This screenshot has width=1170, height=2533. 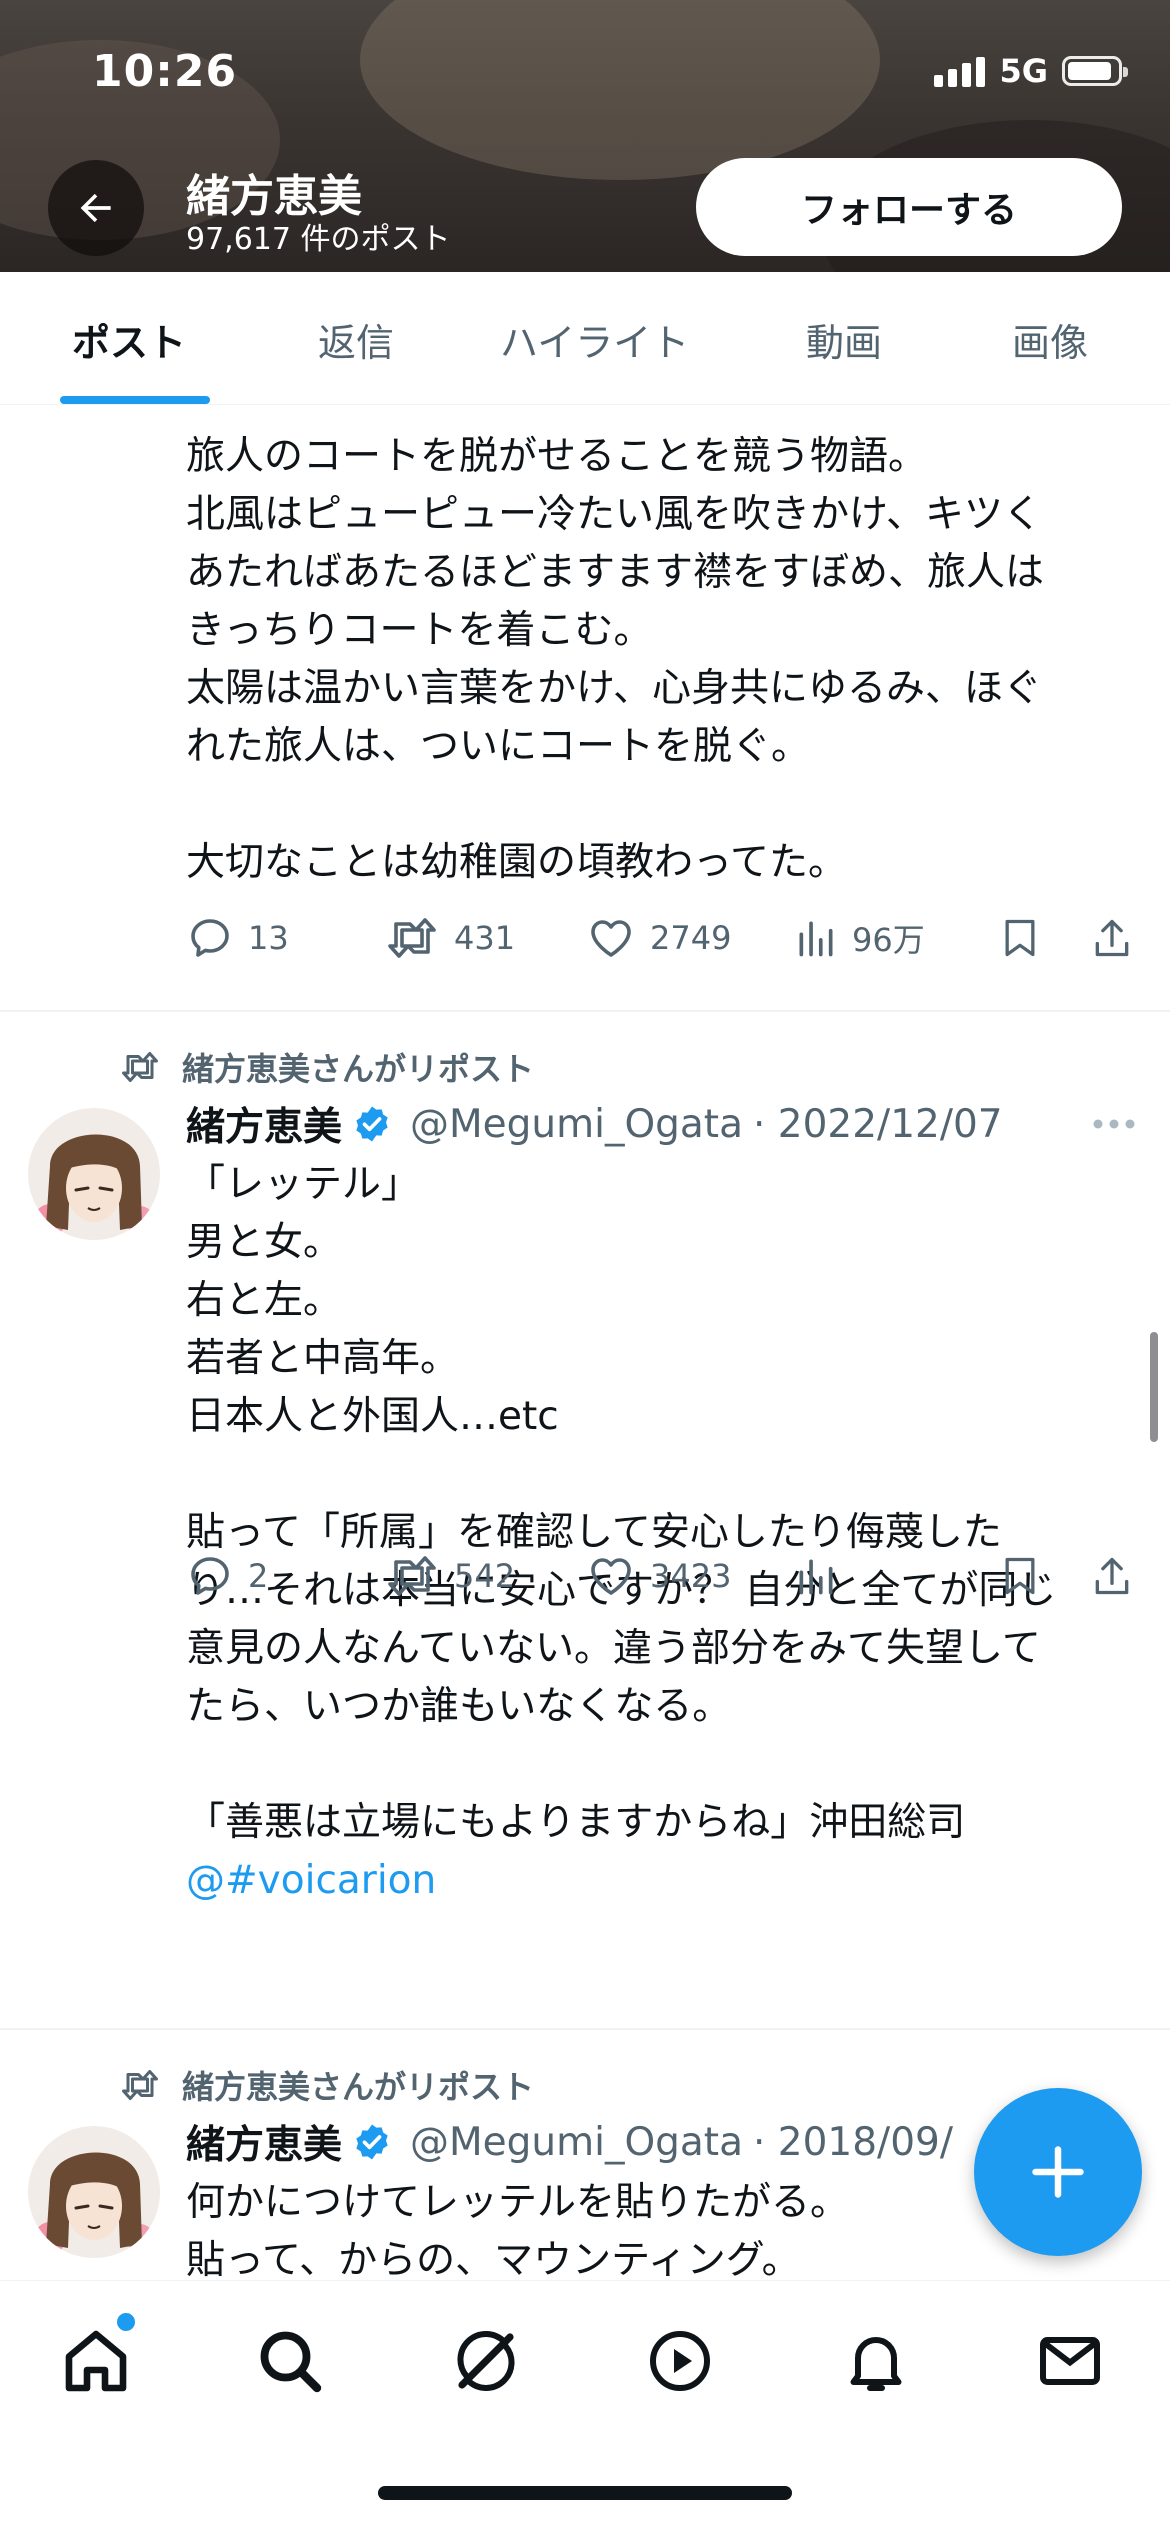 I want to click on tweet-author-line: 緒方恵美 @Megumi_Ogata · 2022/12/07, so click(x=594, y=1124).